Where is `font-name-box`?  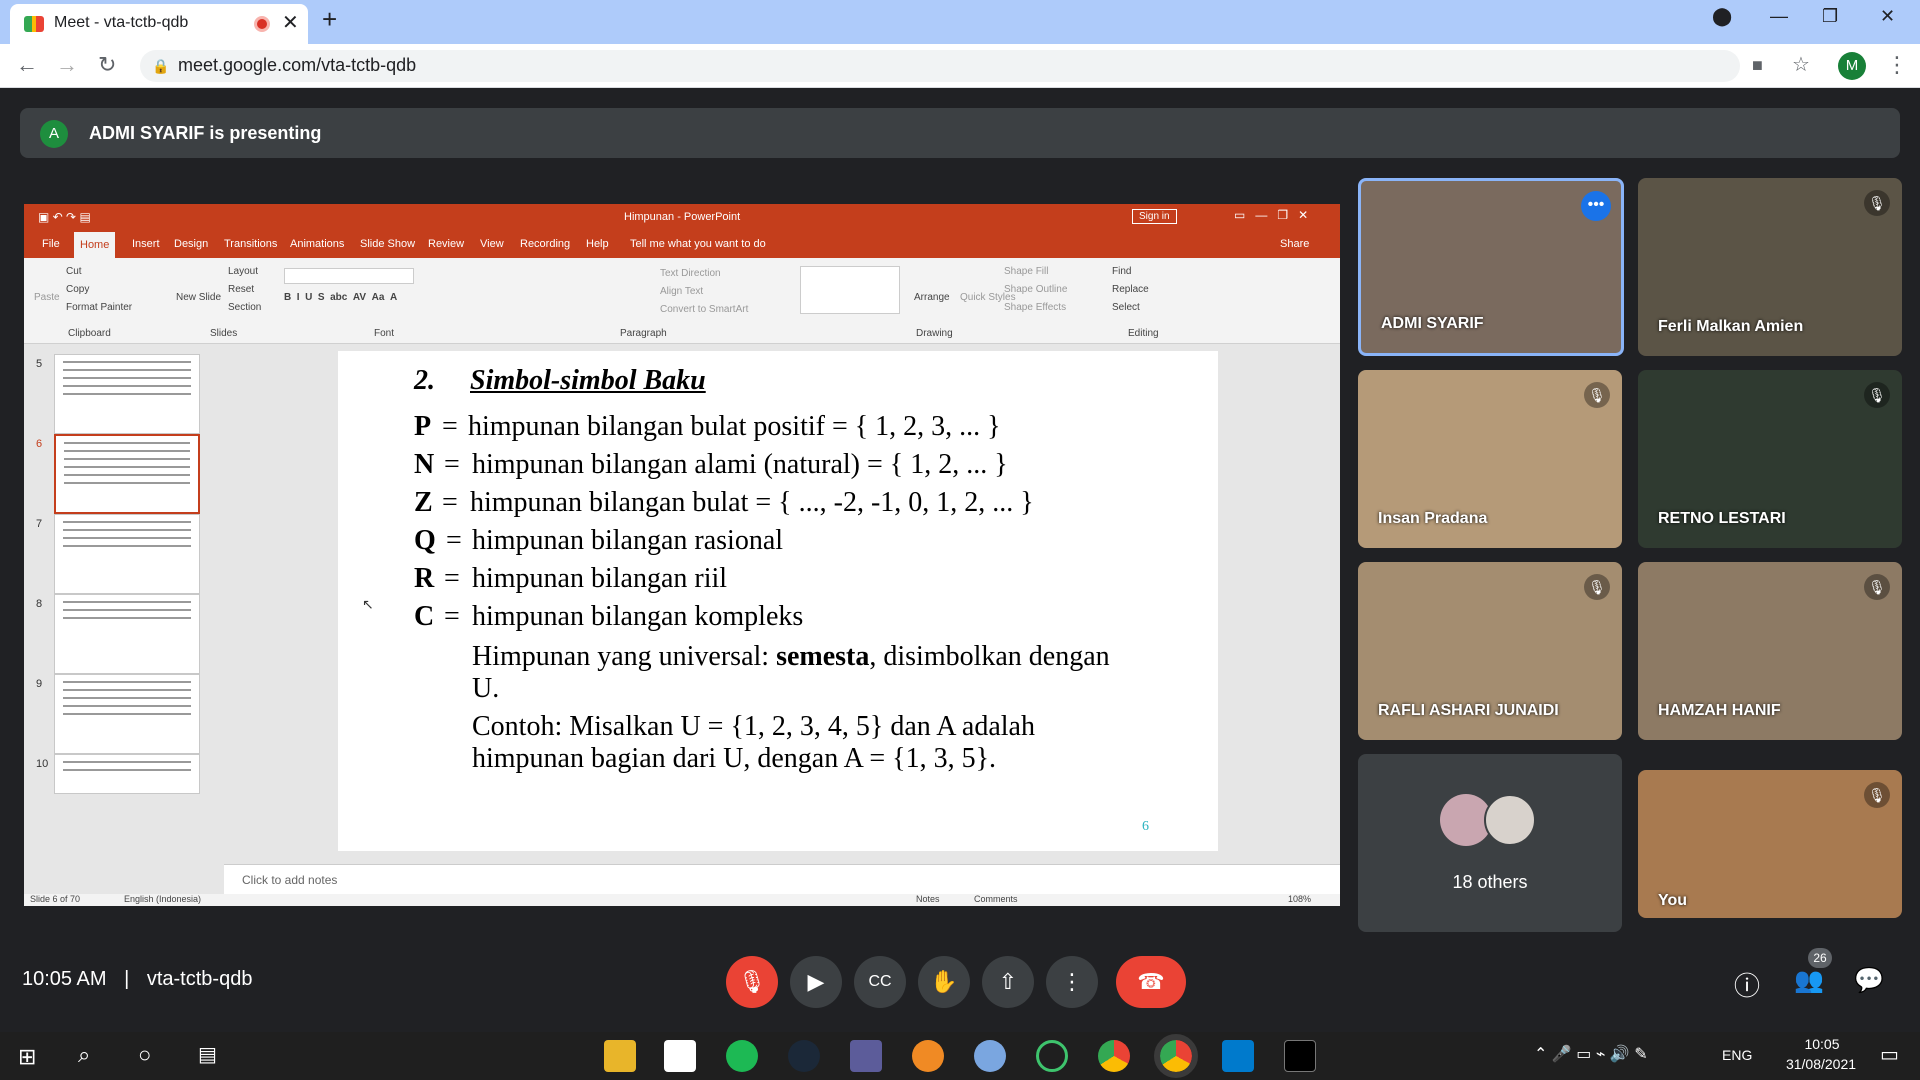
font-name-box is located at coordinates (349, 276).